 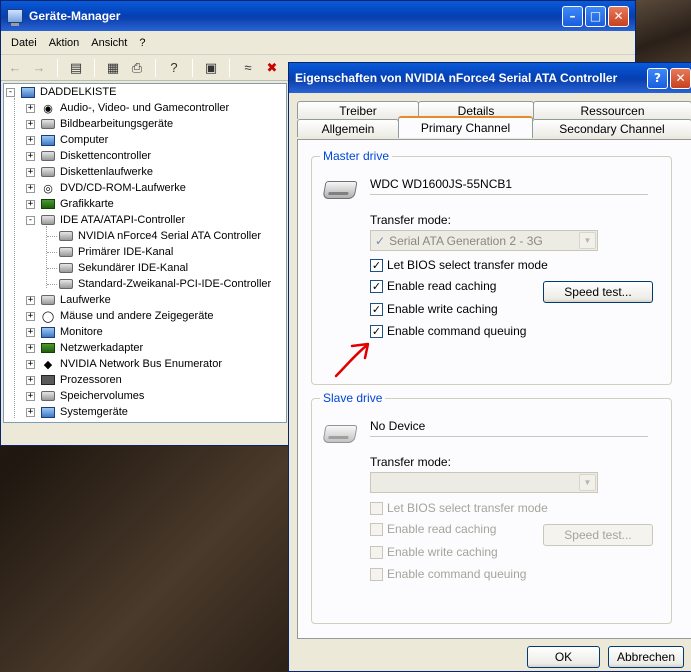 What do you see at coordinates (434, 309) in the screenshot?
I see `master-write-caching-option: ✓ Enable write caching` at bounding box center [434, 309].